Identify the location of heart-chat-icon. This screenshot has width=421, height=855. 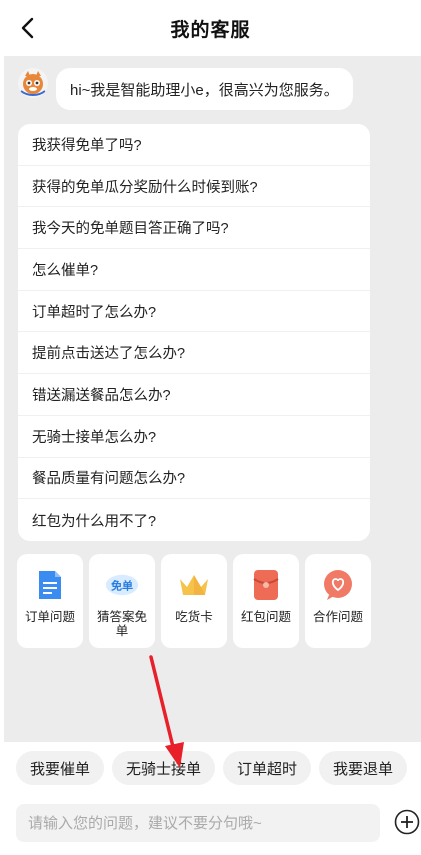
(338, 585).